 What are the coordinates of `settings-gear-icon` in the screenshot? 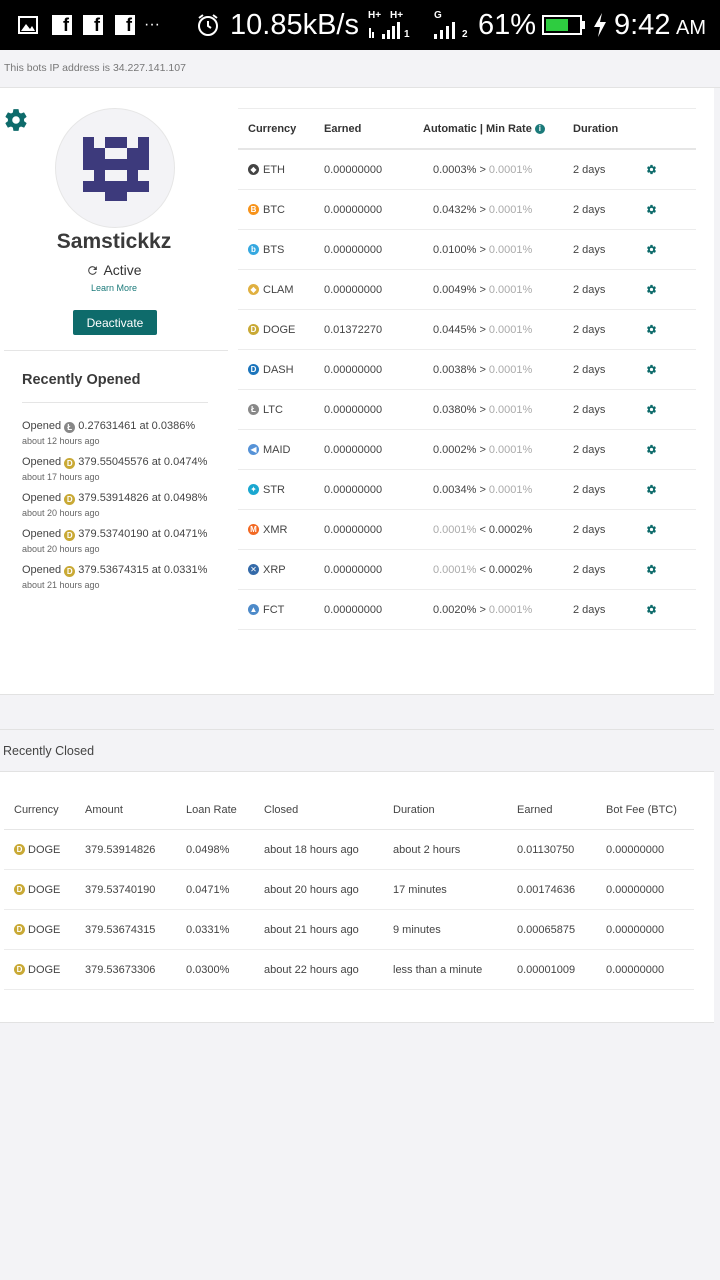 It's located at (16, 120).